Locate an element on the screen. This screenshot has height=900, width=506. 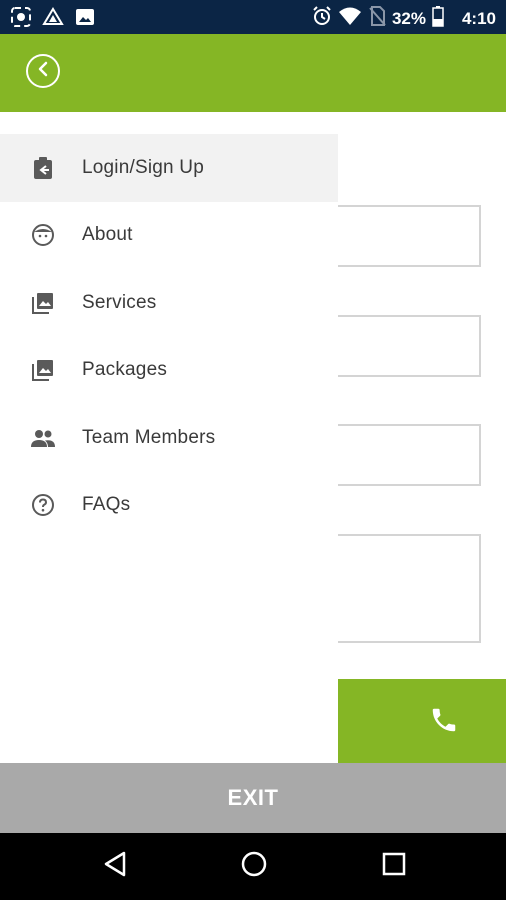
nav-recents-button is located at coordinates (394, 866).